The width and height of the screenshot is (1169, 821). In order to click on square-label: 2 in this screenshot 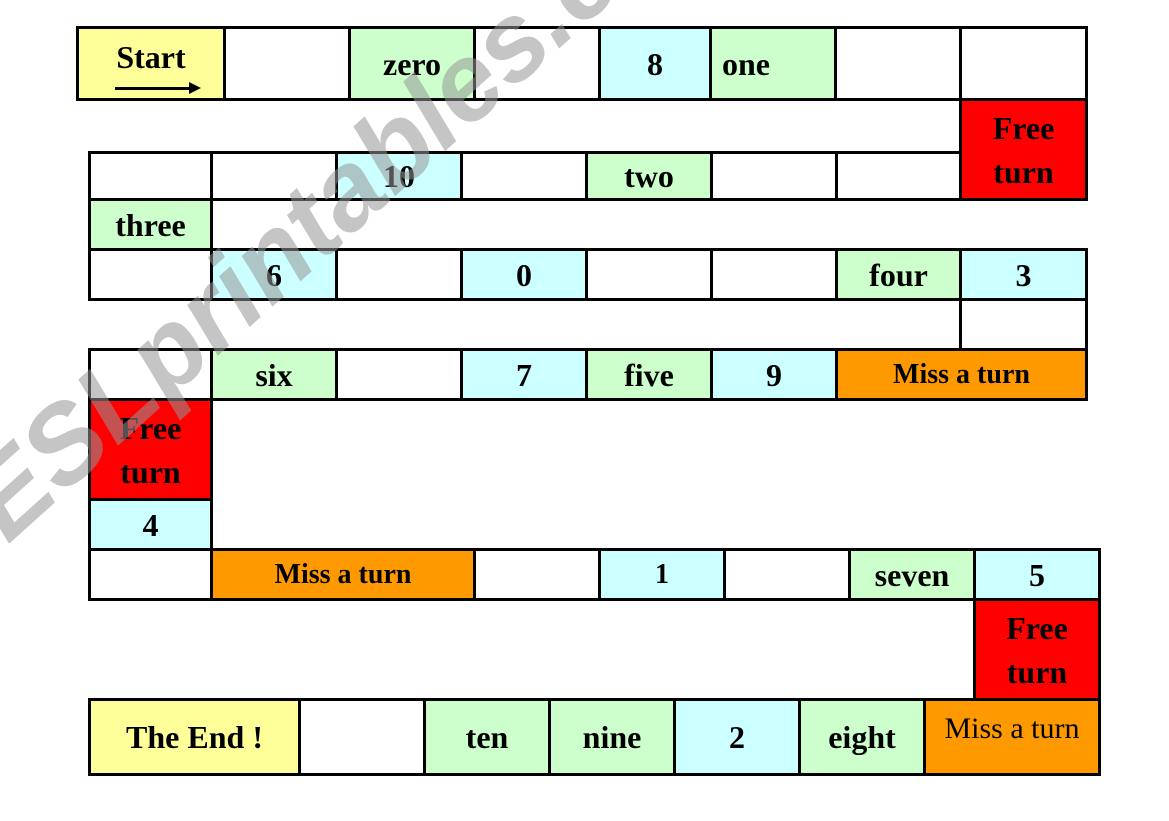, I will do `click(737, 737)`.